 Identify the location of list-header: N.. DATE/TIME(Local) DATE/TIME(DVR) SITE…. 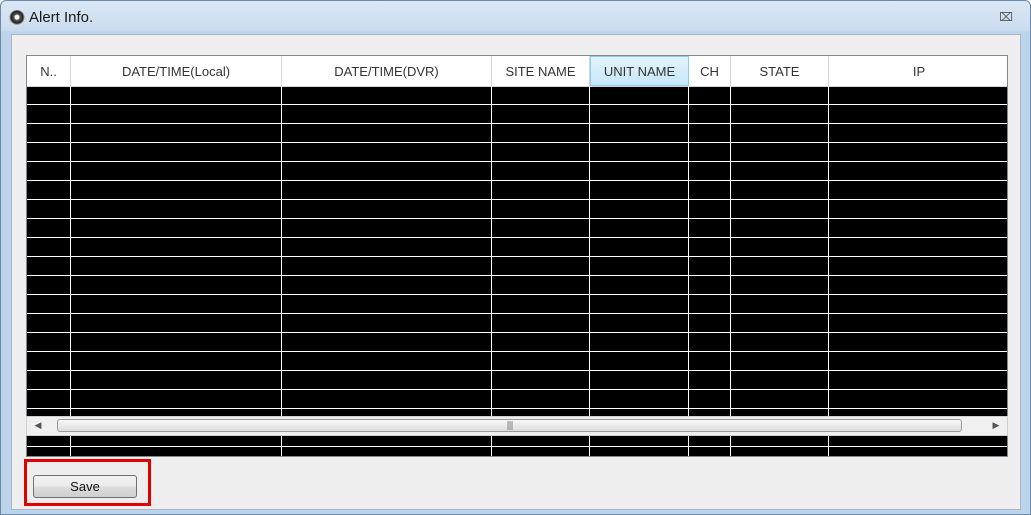
(517, 71).